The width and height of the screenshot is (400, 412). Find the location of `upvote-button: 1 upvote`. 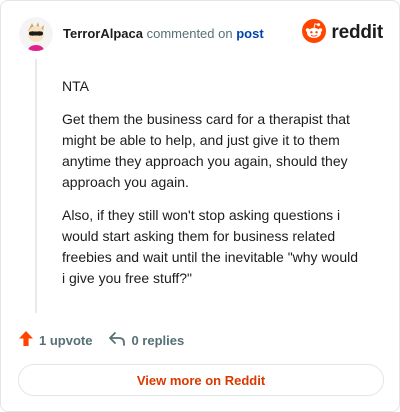

upvote-button: 1 upvote is located at coordinates (55, 340).